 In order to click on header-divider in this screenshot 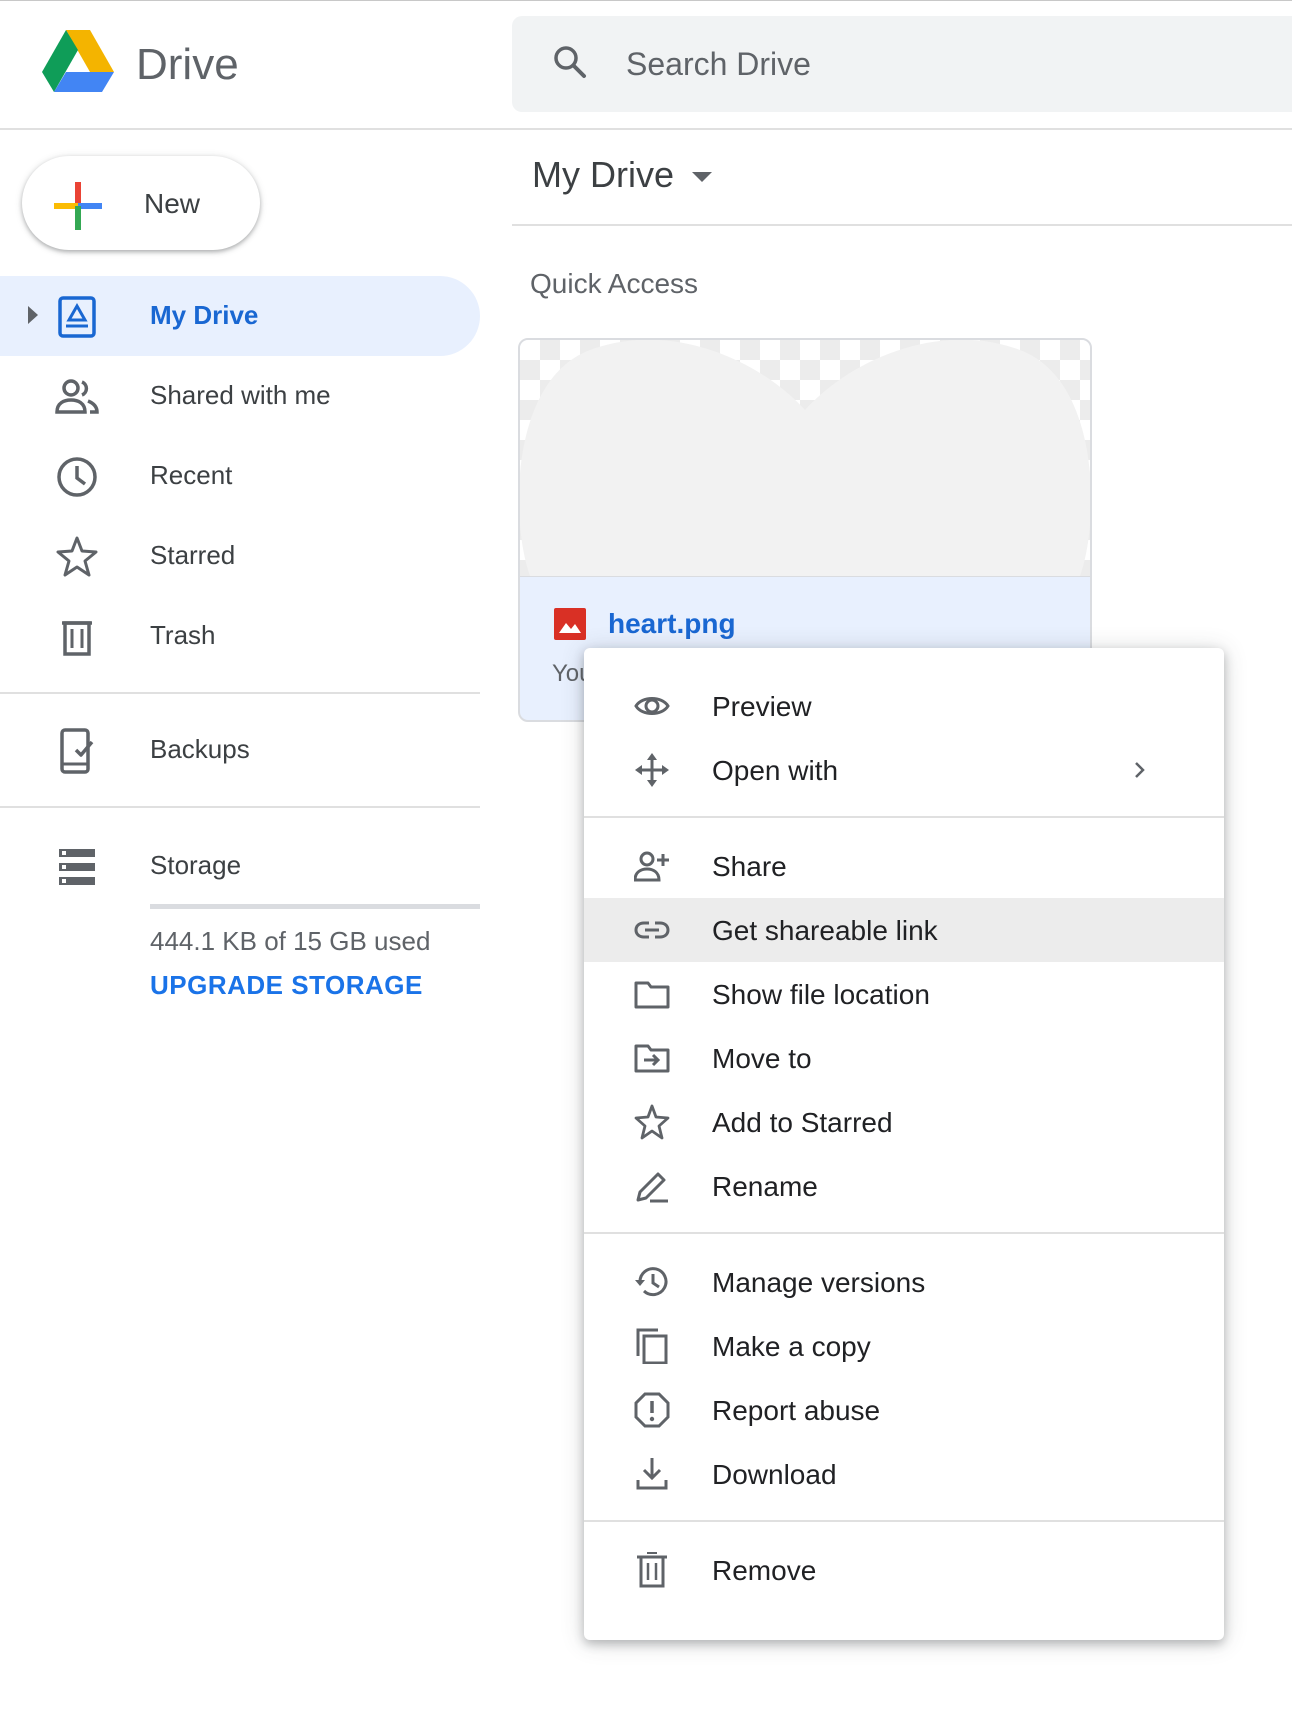, I will do `click(646, 129)`.